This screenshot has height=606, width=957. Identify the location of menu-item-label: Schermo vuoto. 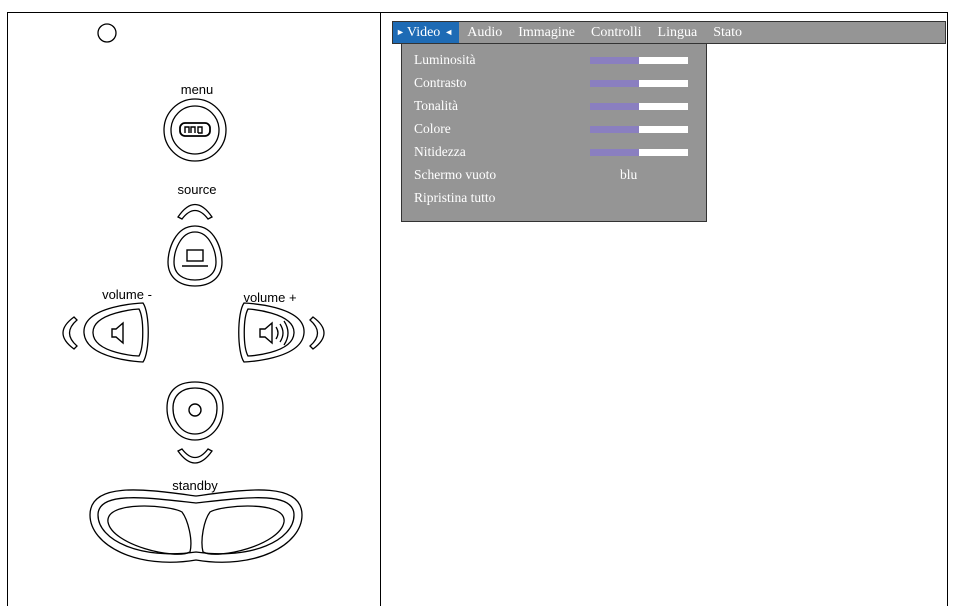
(455, 174).